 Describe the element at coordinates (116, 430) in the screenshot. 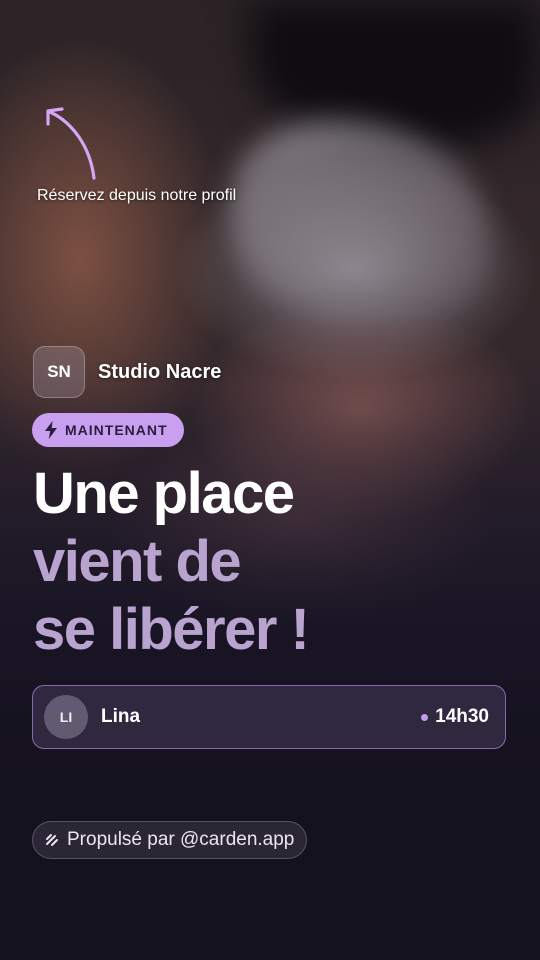

I see `now-badge-label: MAINTENANT` at that location.